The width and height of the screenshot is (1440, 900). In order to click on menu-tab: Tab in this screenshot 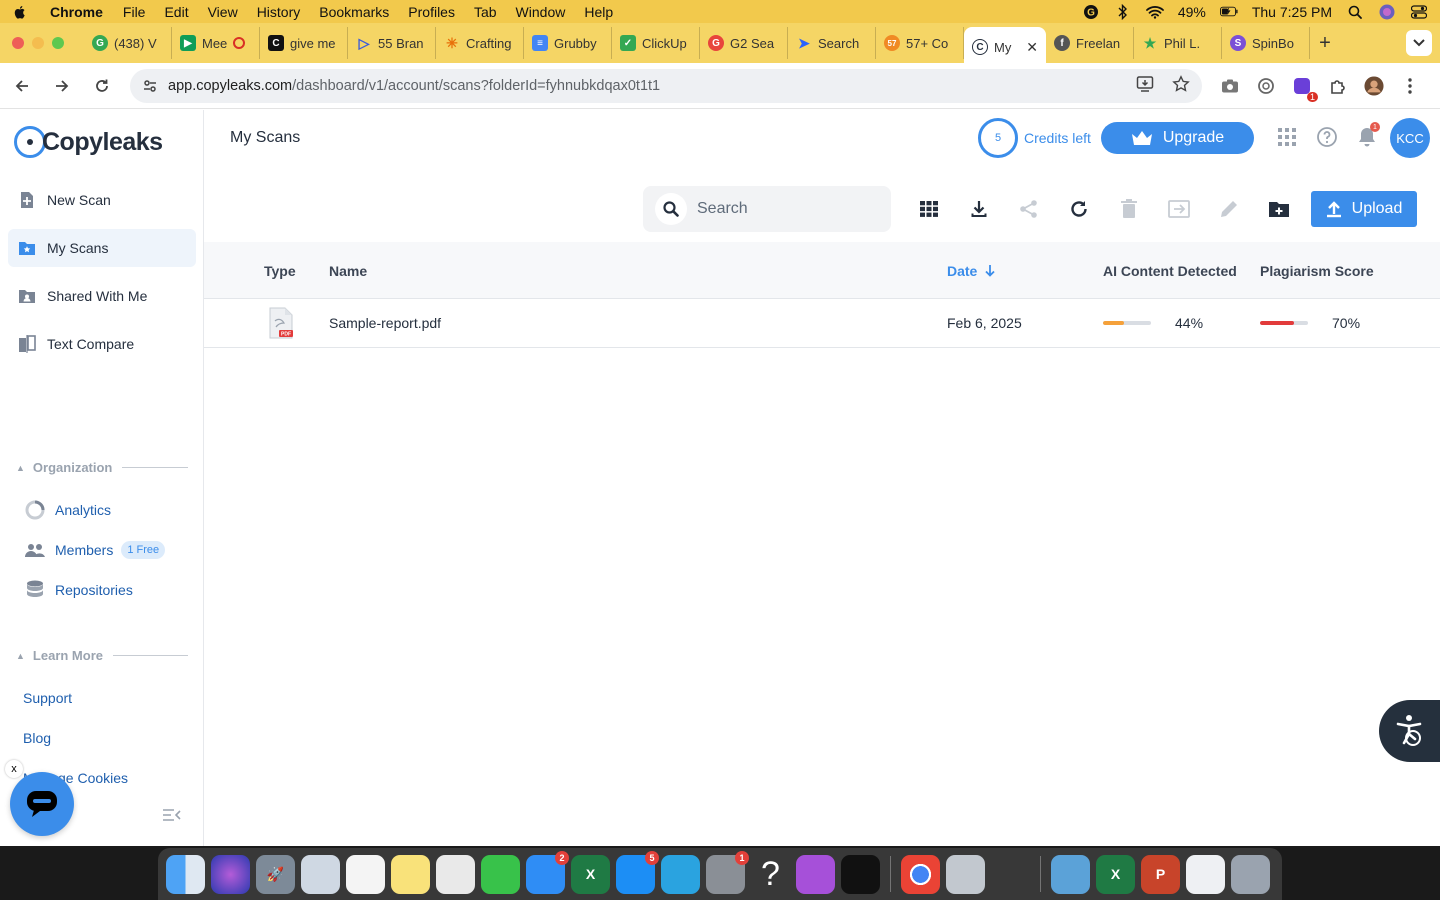, I will do `click(485, 12)`.